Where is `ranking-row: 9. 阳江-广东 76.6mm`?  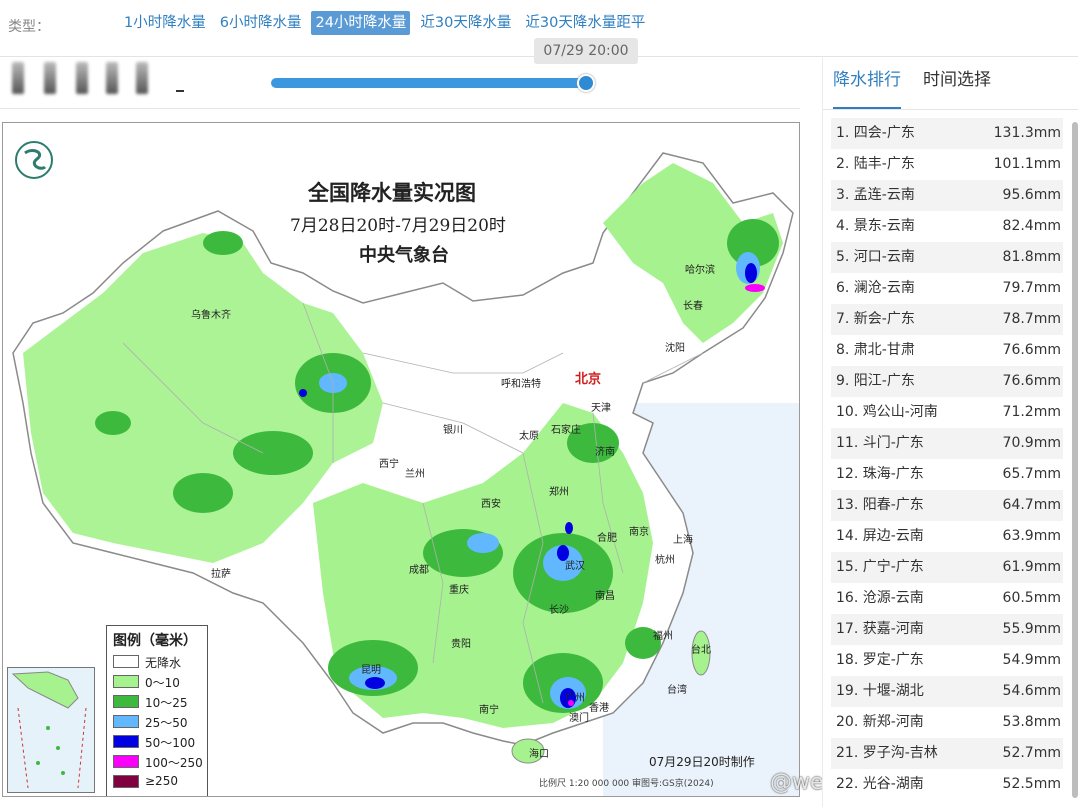 ranking-row: 9. 阳江-广东 76.6mm is located at coordinates (947, 381).